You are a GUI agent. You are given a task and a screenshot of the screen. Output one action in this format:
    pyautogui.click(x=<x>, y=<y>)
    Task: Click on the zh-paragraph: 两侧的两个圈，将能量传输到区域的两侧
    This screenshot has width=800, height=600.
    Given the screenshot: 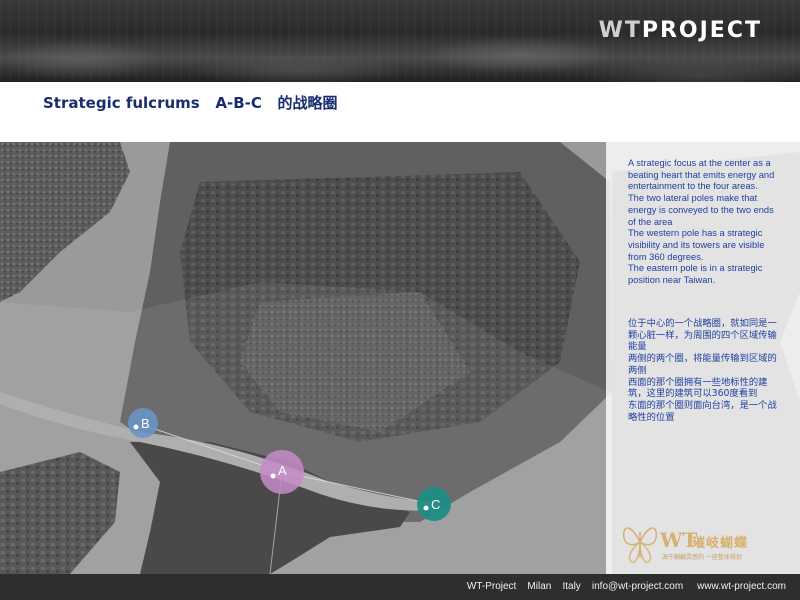 What is the action you would take?
    pyautogui.click(x=702, y=364)
    